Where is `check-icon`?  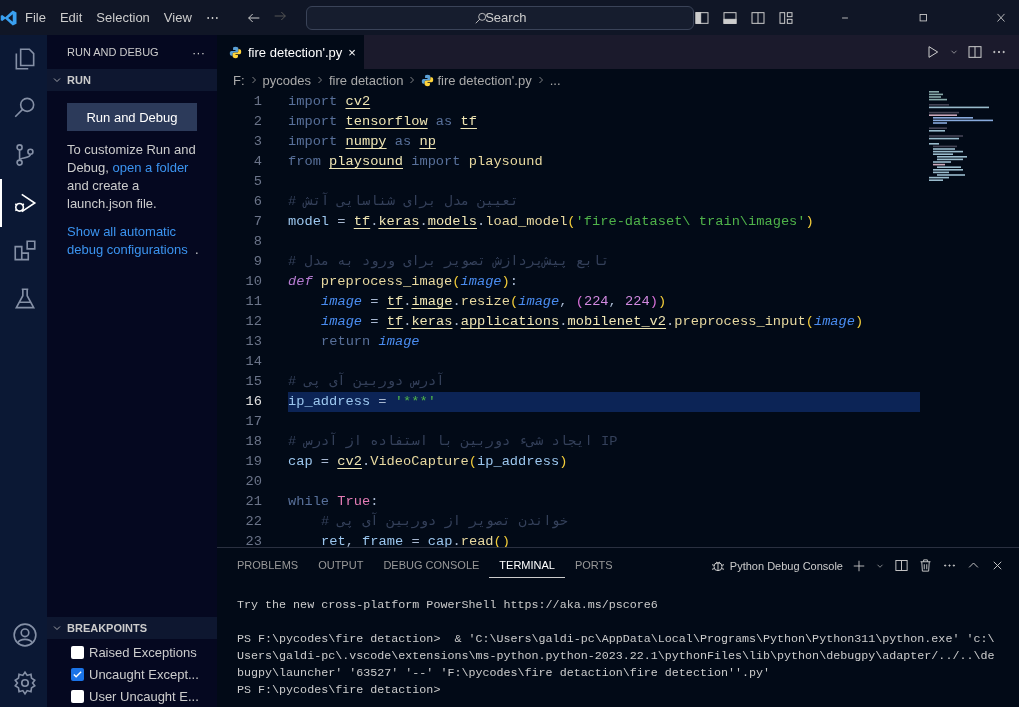 check-icon is located at coordinates (77, 674).